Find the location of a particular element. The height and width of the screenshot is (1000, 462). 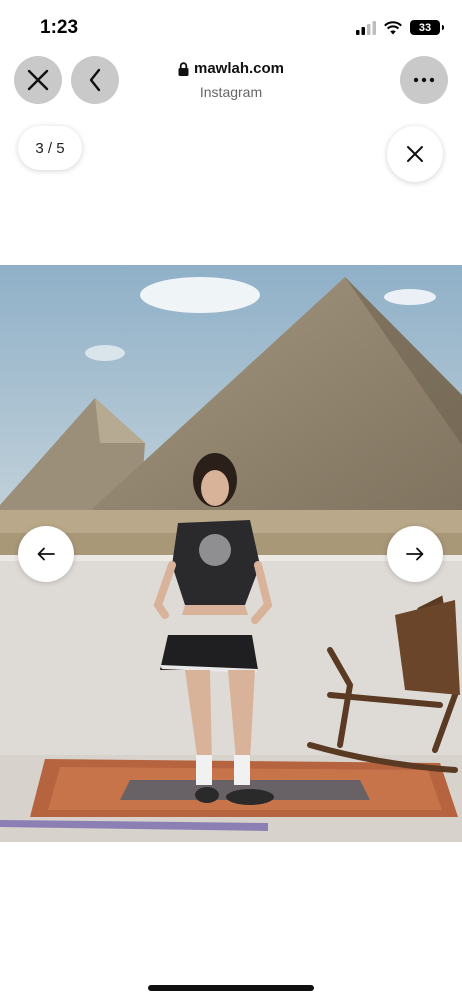

url-display: mawlah.com Instagram is located at coordinates (231, 80).